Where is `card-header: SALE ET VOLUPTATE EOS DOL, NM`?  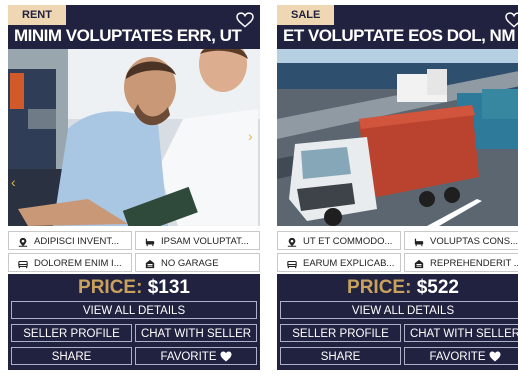
card-header: SALE ET VOLUPTATE EOS DOL, NM is located at coordinates (397, 27).